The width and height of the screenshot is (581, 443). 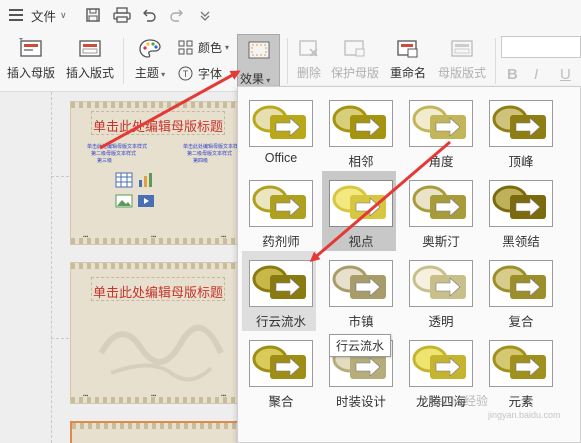 What do you see at coordinates (354, 73) in the screenshot?
I see `protect-master-label: 保护母版` at bounding box center [354, 73].